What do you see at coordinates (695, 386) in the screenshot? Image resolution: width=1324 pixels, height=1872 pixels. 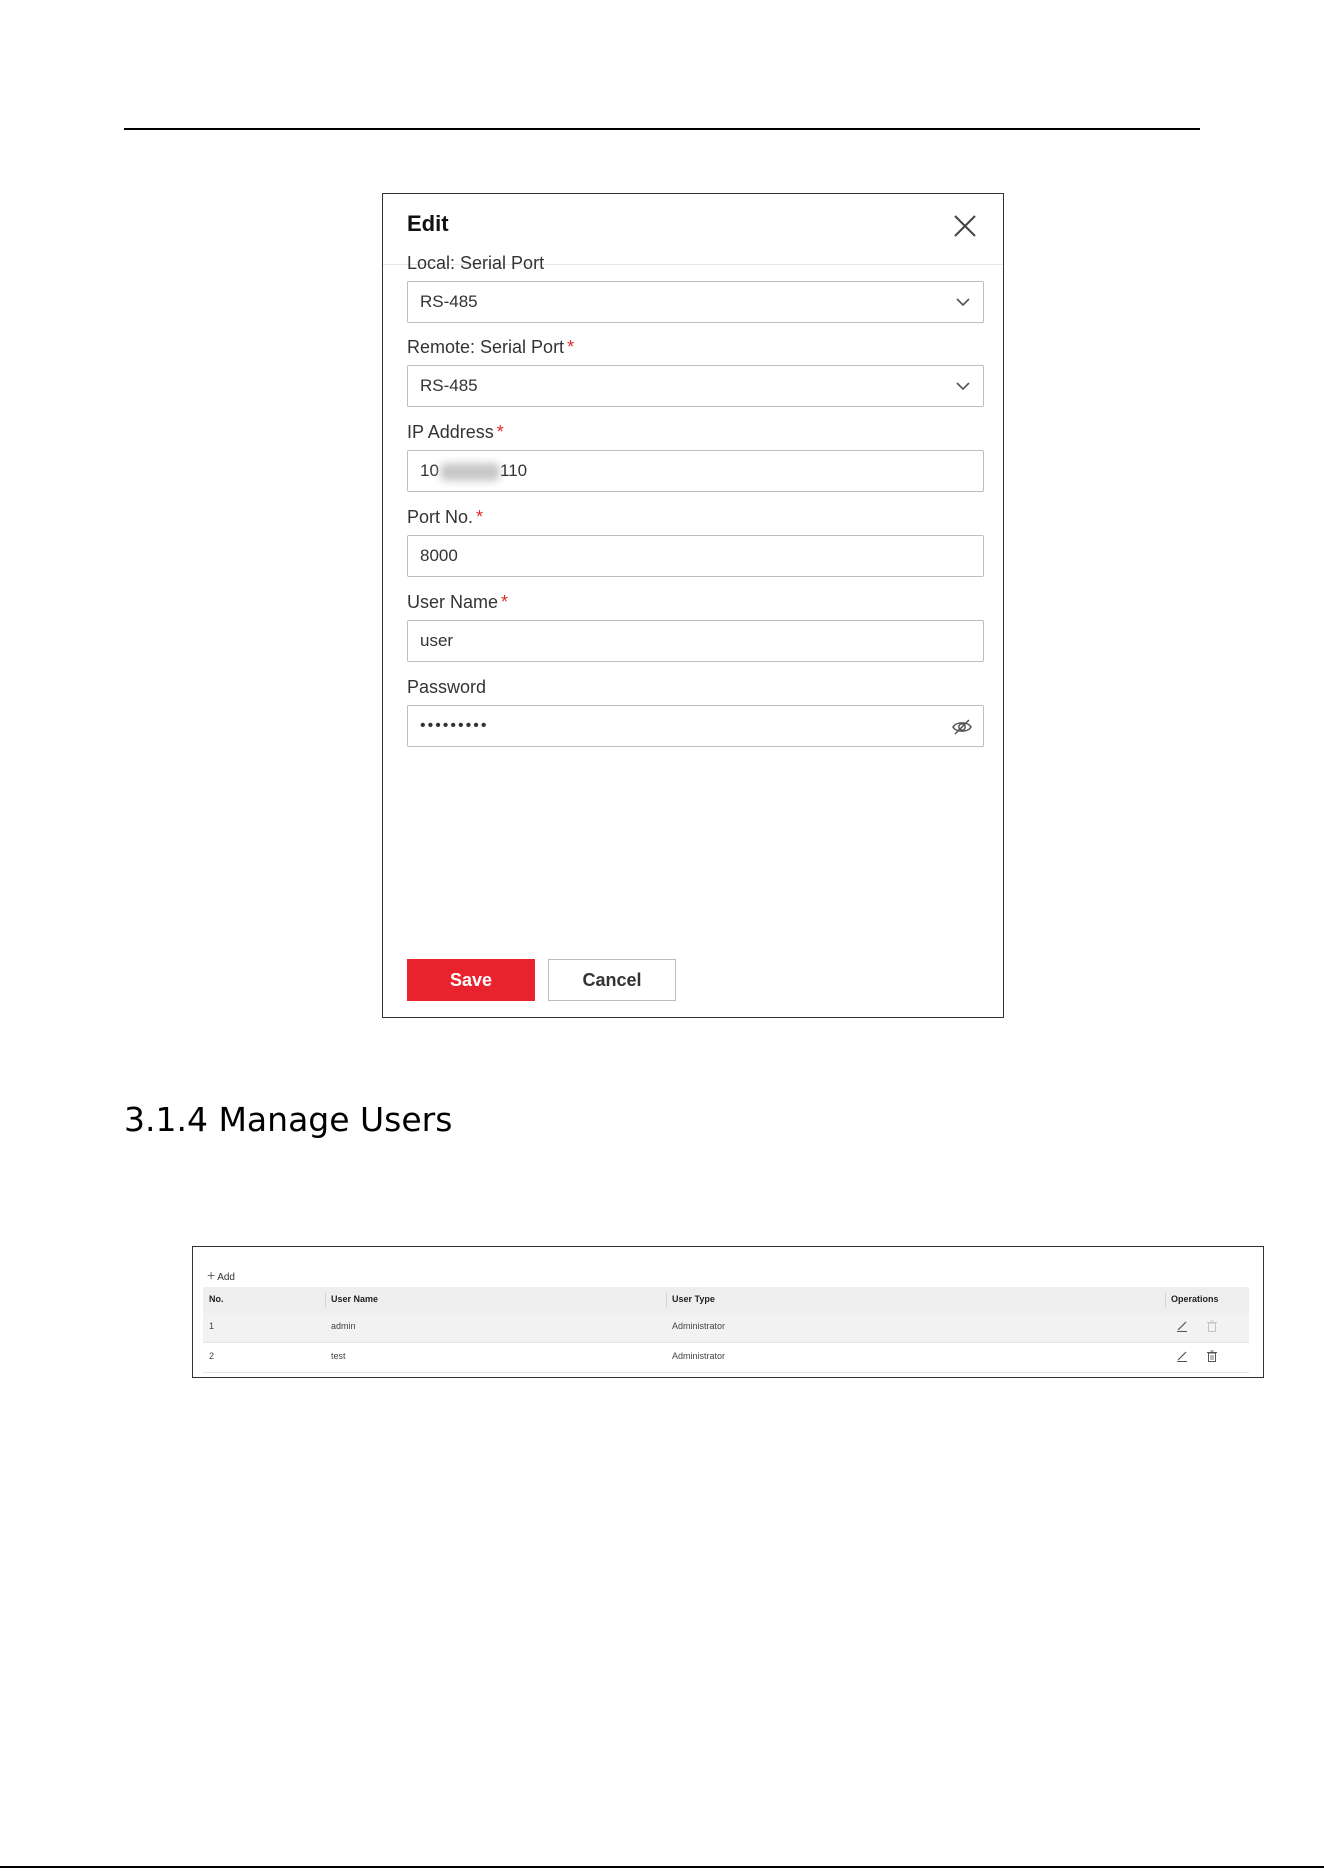 I see `remote-serial-port-select: RS-485` at bounding box center [695, 386].